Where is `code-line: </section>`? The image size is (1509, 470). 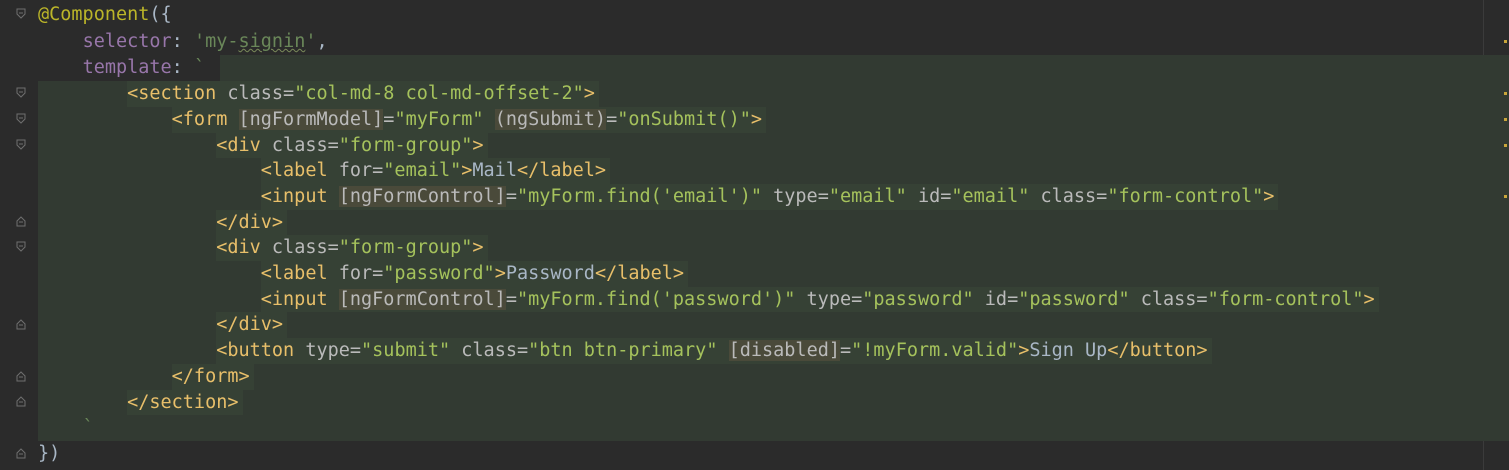 code-line: </section> is located at coordinates (773, 403).